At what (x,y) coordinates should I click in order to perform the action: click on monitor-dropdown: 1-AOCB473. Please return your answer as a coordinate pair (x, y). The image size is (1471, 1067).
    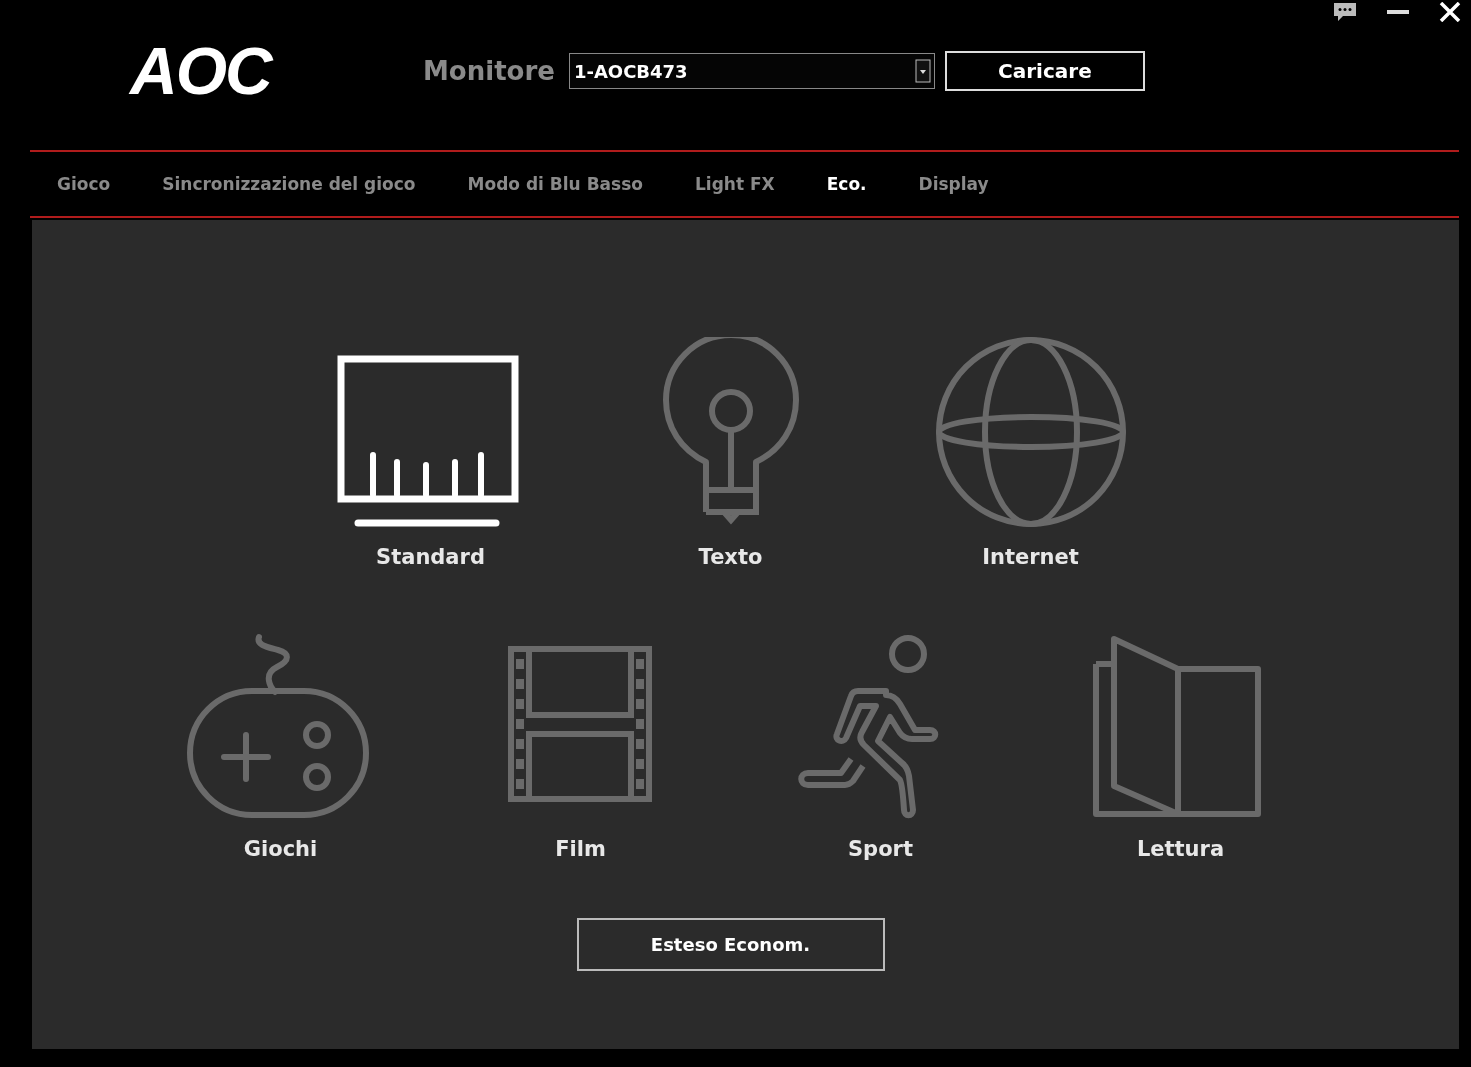
    Looking at the image, I should click on (751, 71).